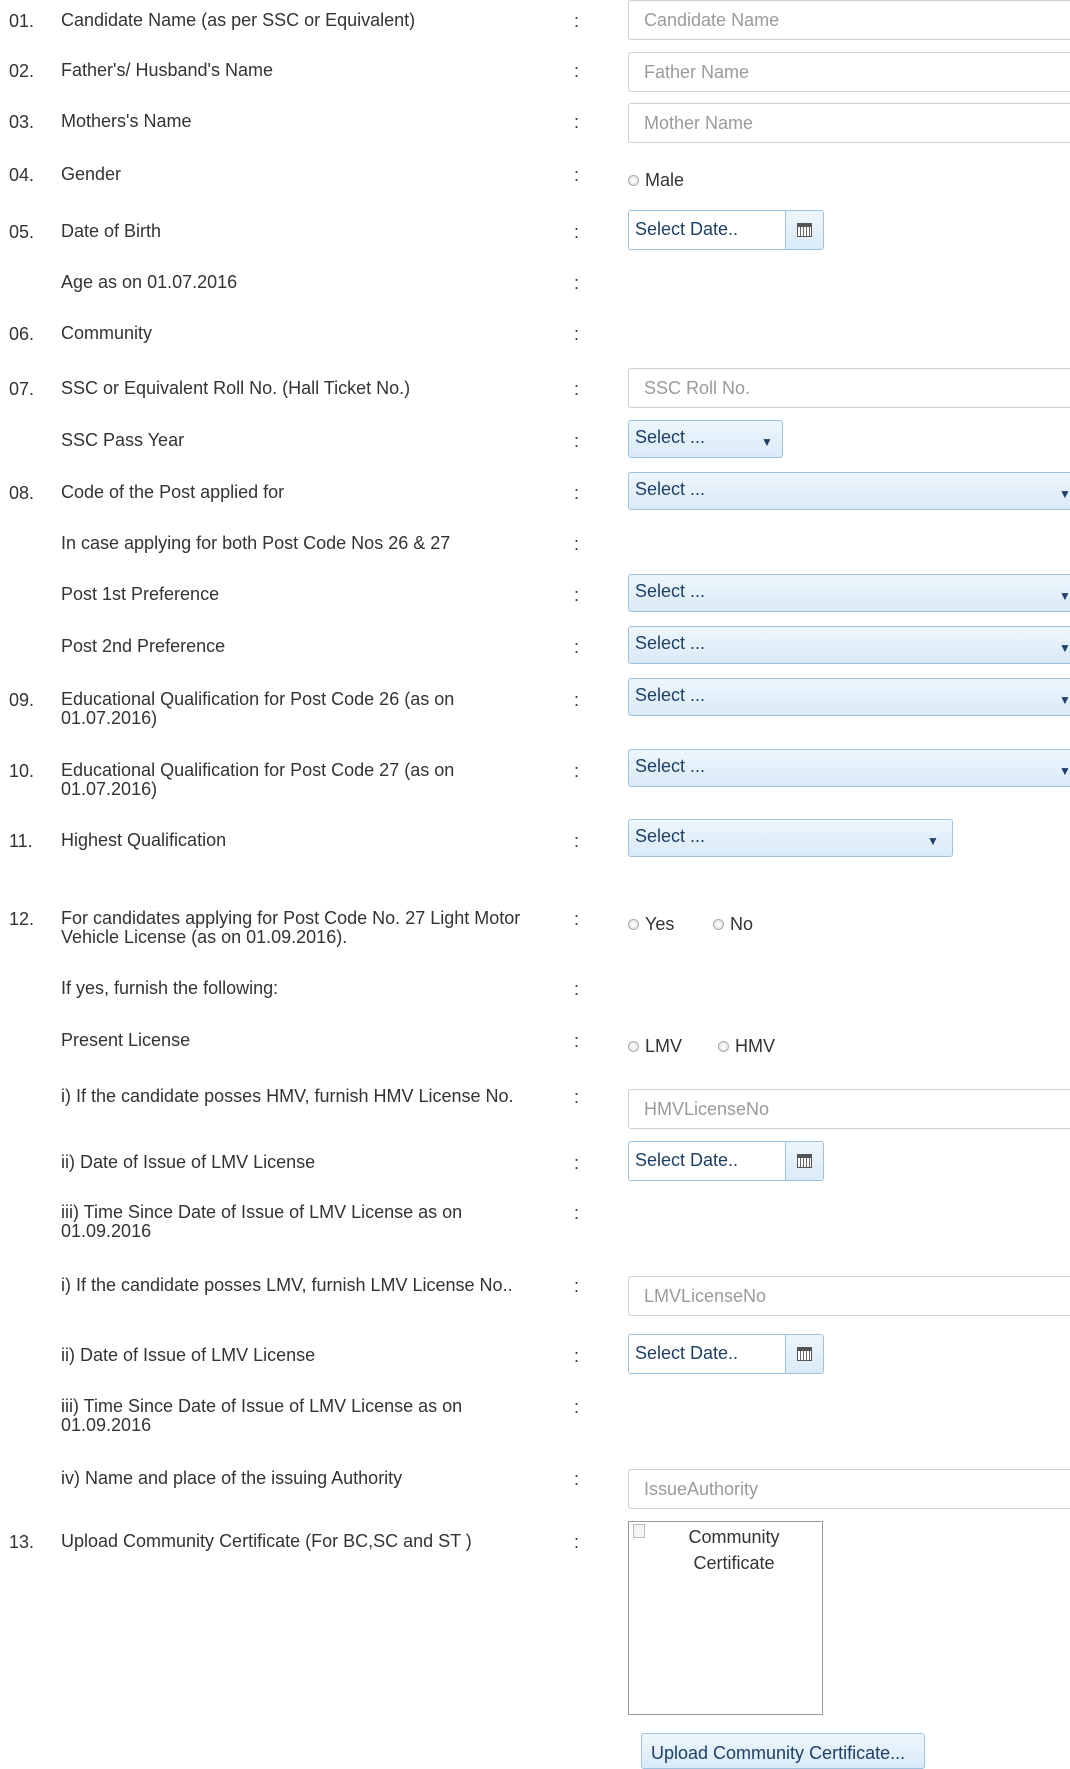 The width and height of the screenshot is (1070, 1769). Describe the element at coordinates (804, 230) in the screenshot. I see `dob-calendar-button` at that location.